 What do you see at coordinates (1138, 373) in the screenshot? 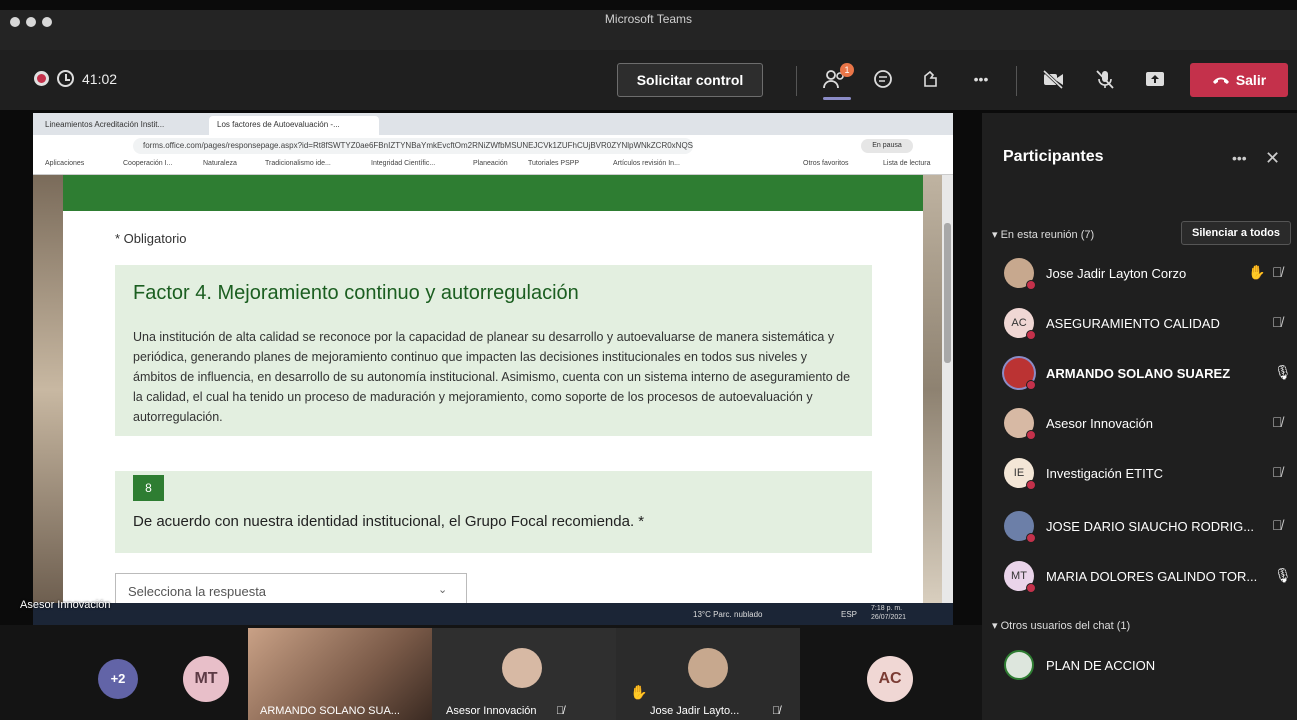
I see `participant-name: ARMANDO SOLANO SUAREZ` at bounding box center [1138, 373].